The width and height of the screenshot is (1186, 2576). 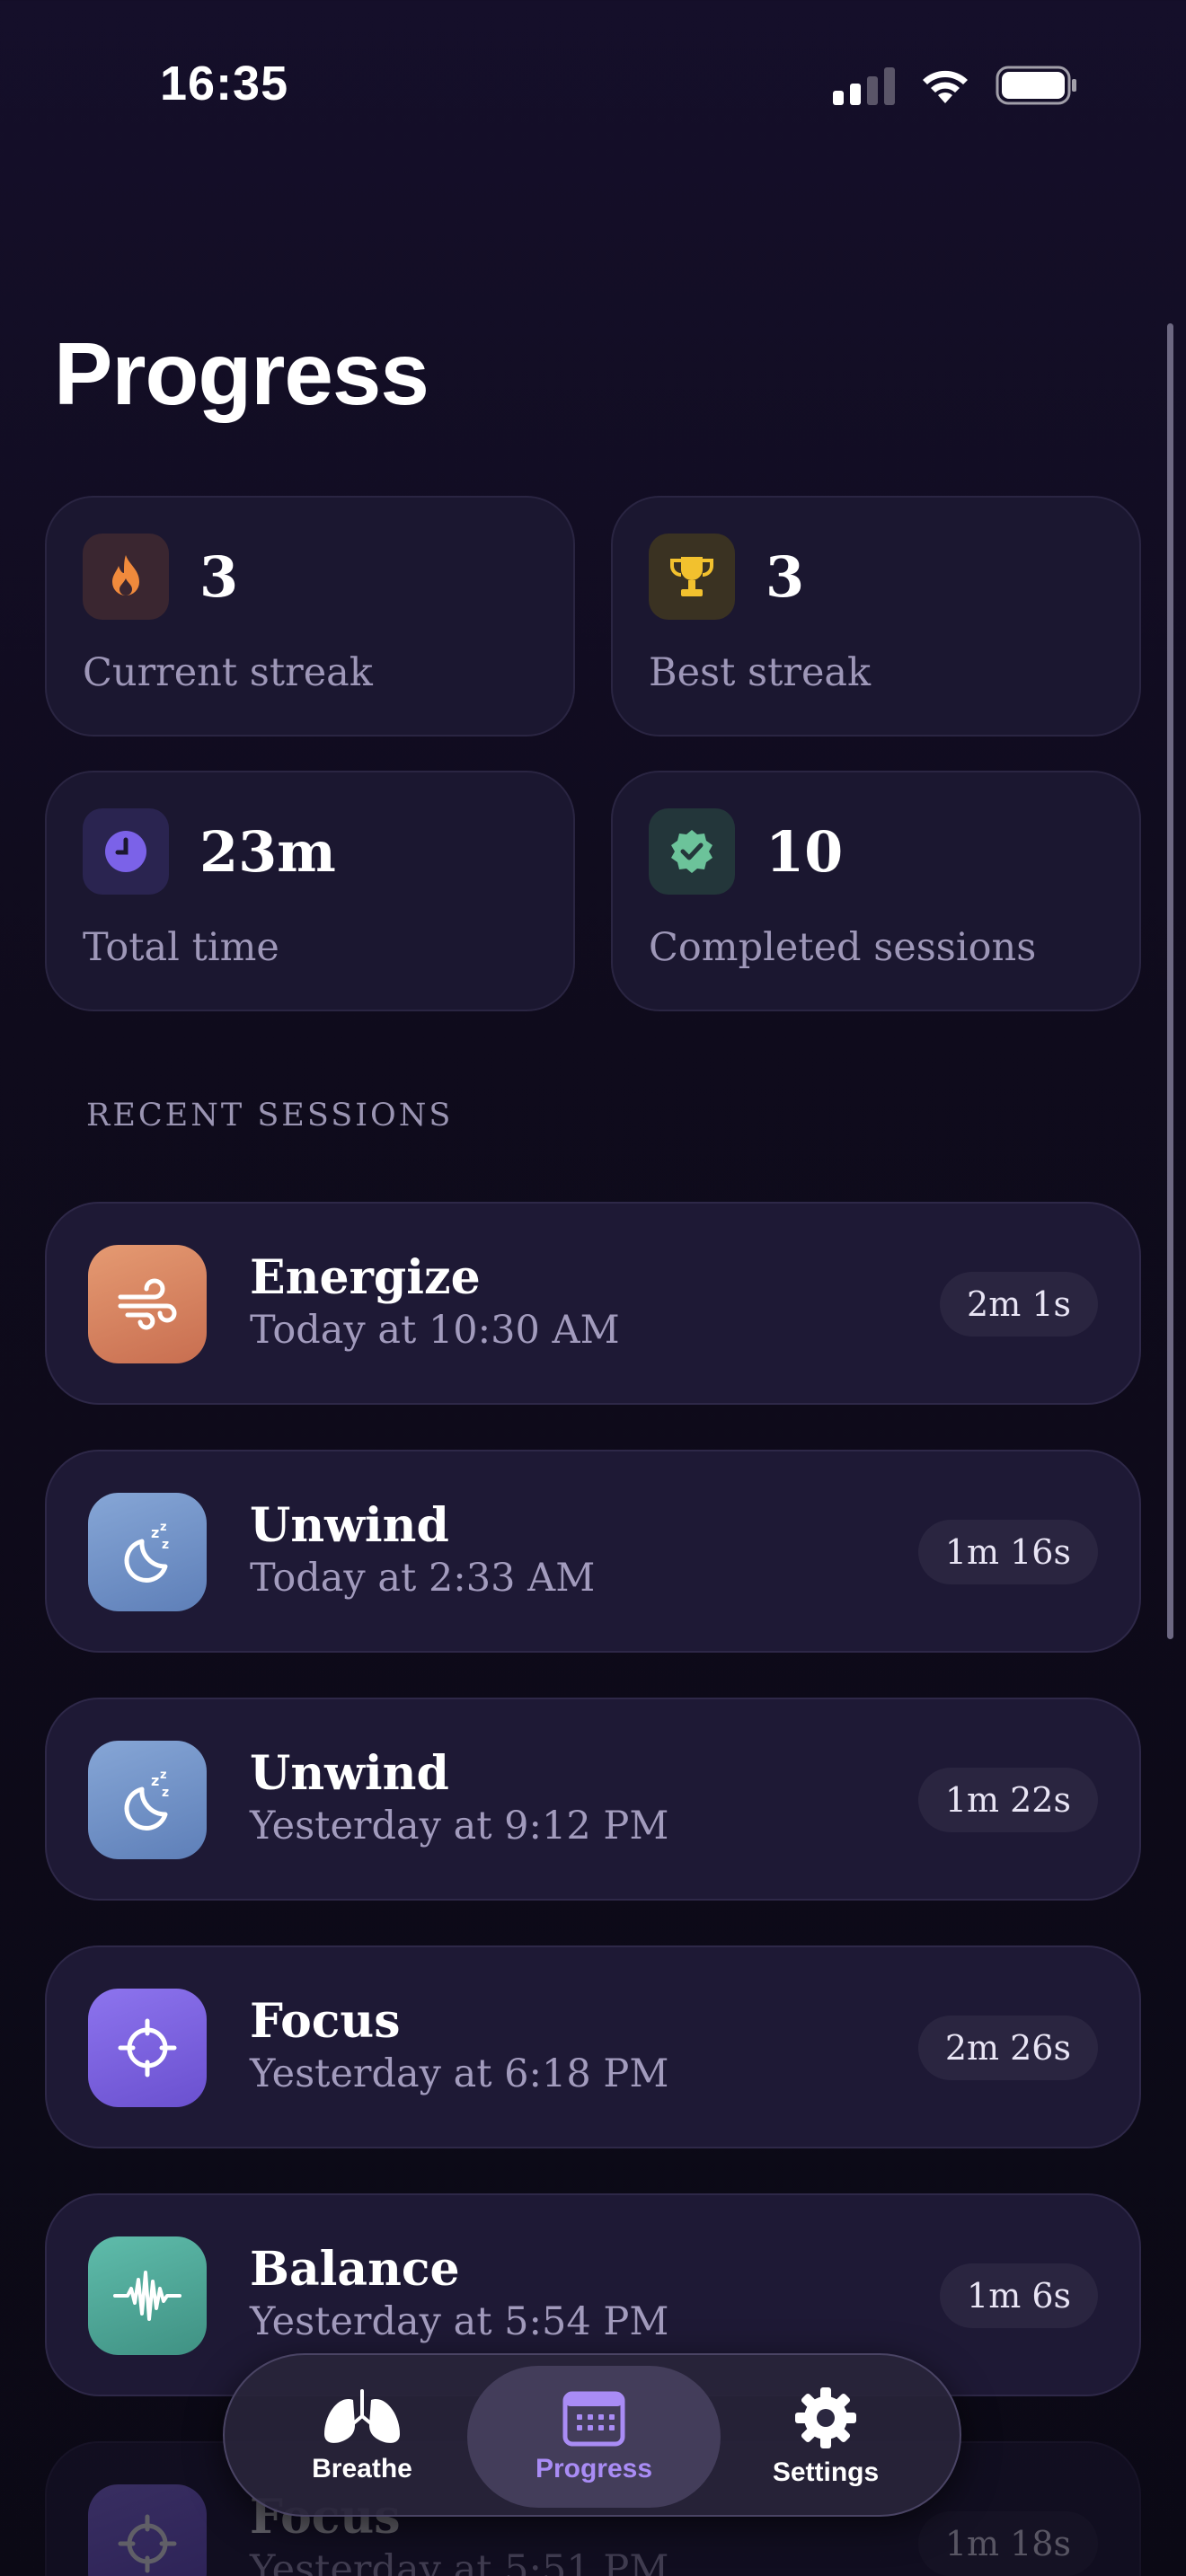 I want to click on duration-badge: 1m 6s, so click(x=1019, y=2295).